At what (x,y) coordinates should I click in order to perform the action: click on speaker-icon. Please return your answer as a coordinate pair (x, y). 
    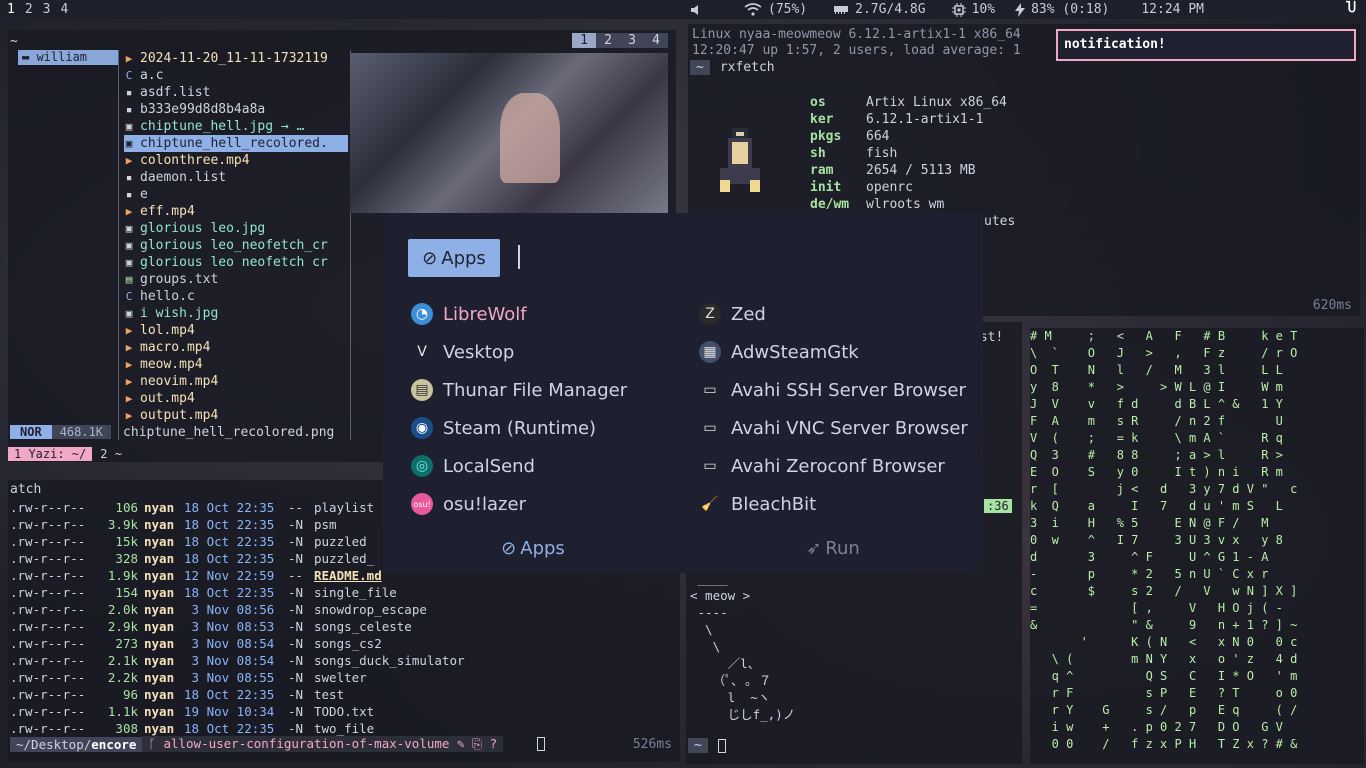
    Looking at the image, I should click on (694, 9).